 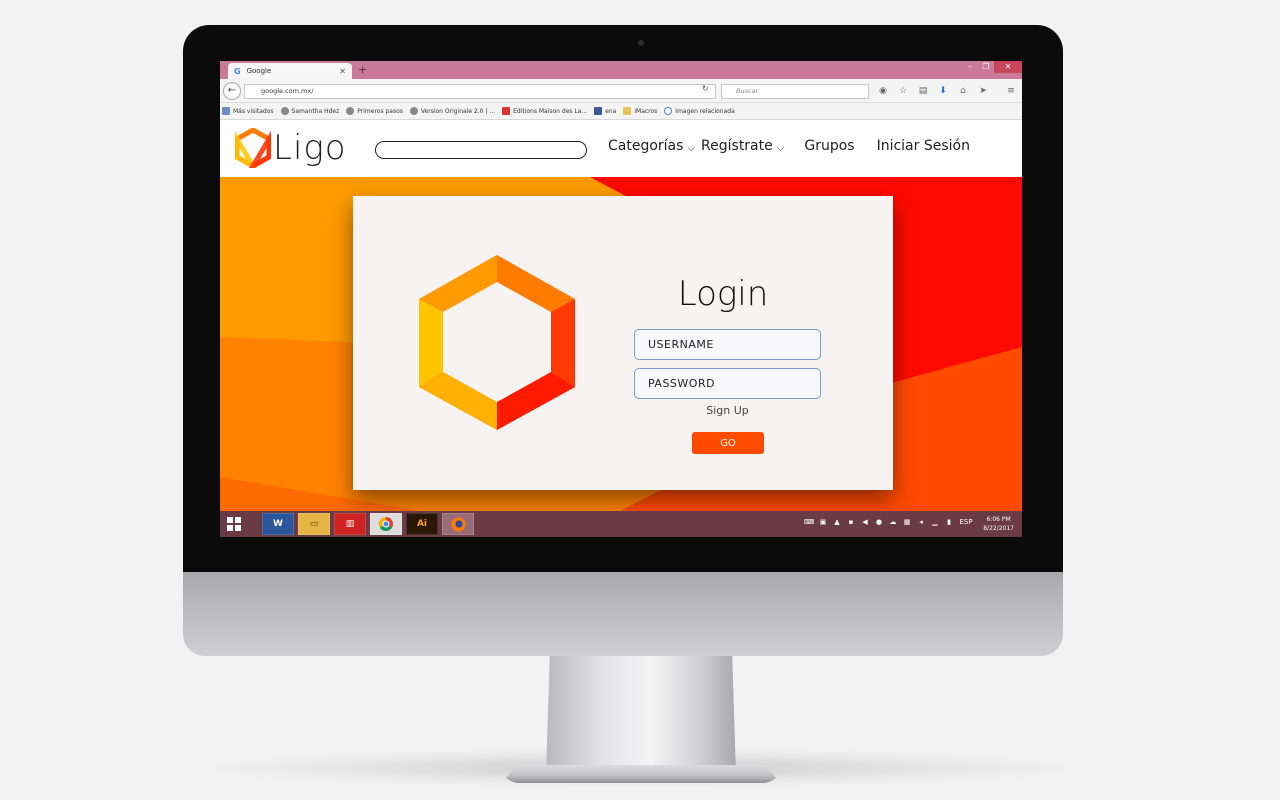 What do you see at coordinates (598, 111) in the screenshot?
I see `facebook-icon` at bounding box center [598, 111].